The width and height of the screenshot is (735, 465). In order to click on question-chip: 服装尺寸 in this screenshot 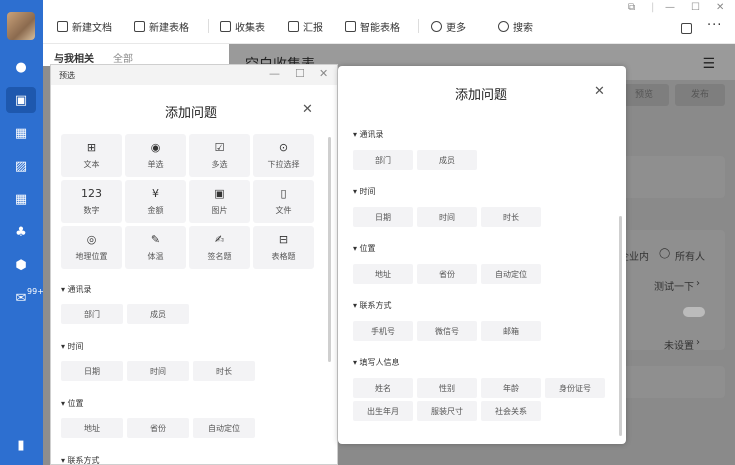, I will do `click(447, 411)`.